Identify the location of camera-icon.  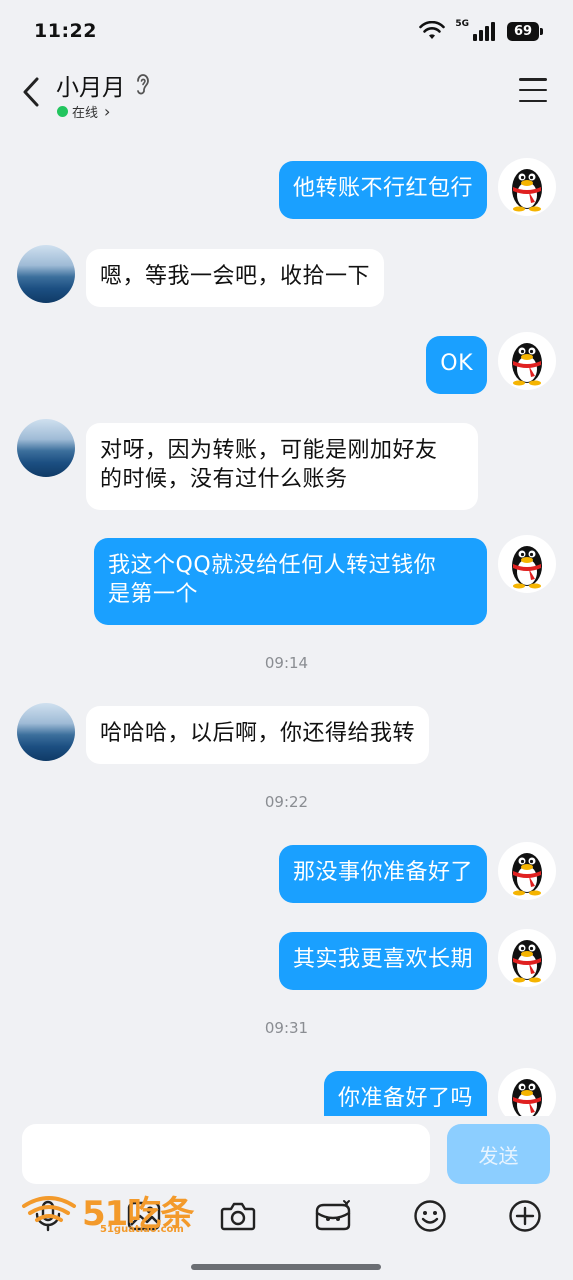
(238, 1216).